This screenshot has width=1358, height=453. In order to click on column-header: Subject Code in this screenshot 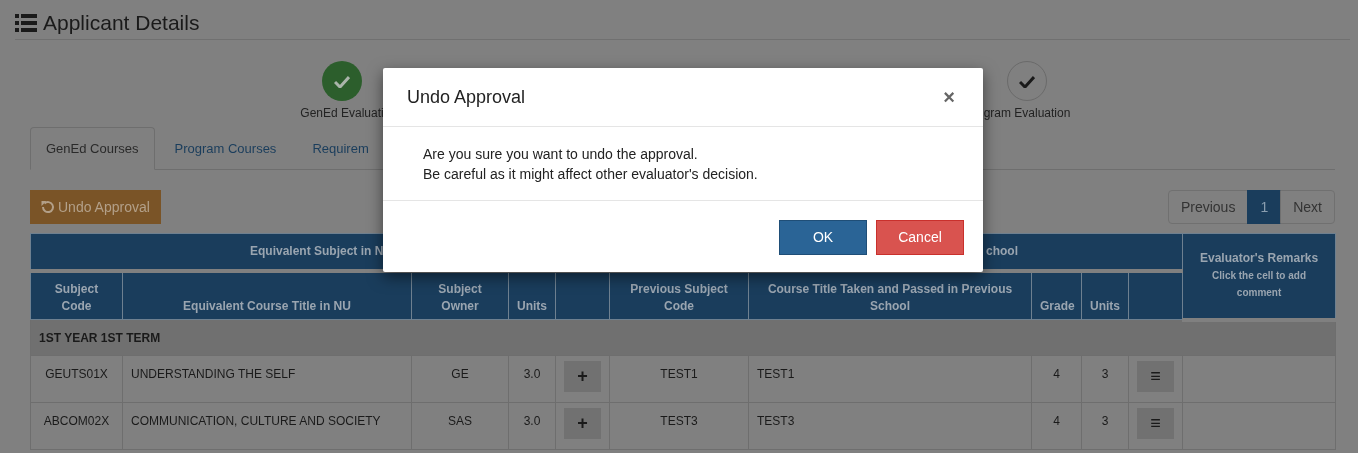, I will do `click(76, 295)`.